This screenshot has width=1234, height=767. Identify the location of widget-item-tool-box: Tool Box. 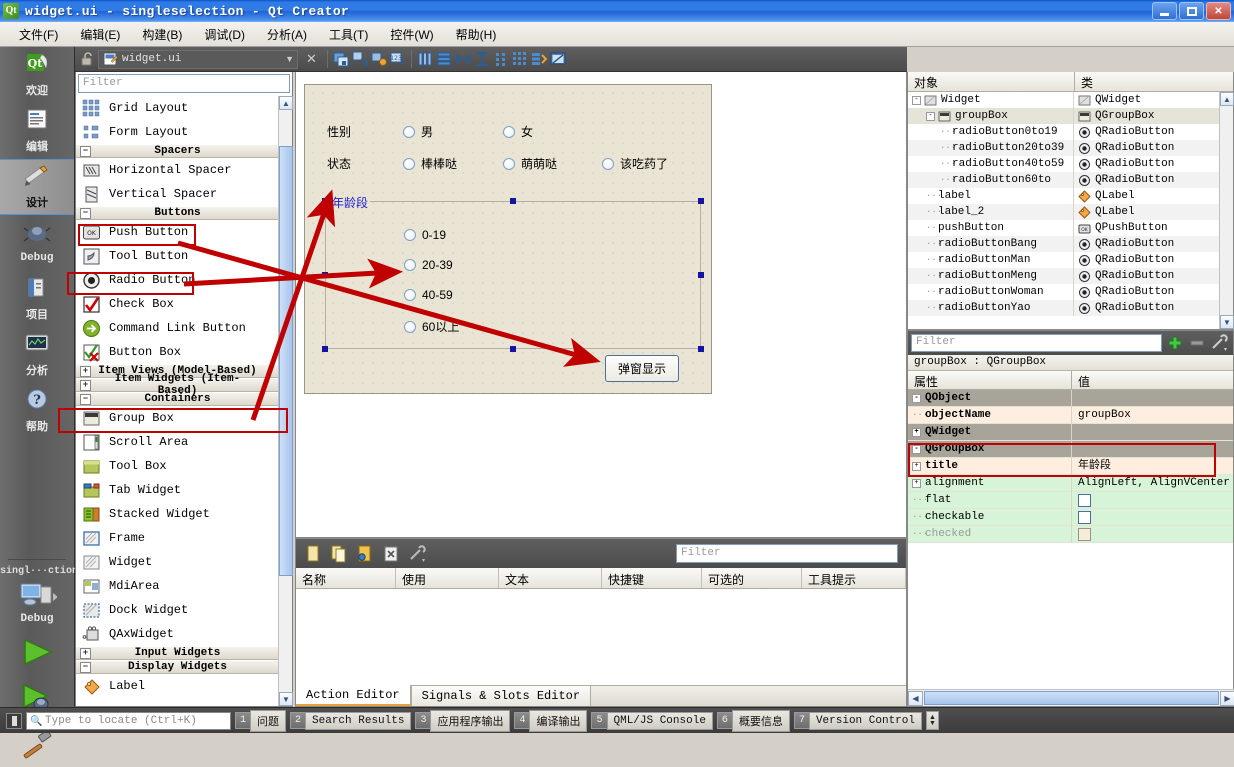
(177, 466).